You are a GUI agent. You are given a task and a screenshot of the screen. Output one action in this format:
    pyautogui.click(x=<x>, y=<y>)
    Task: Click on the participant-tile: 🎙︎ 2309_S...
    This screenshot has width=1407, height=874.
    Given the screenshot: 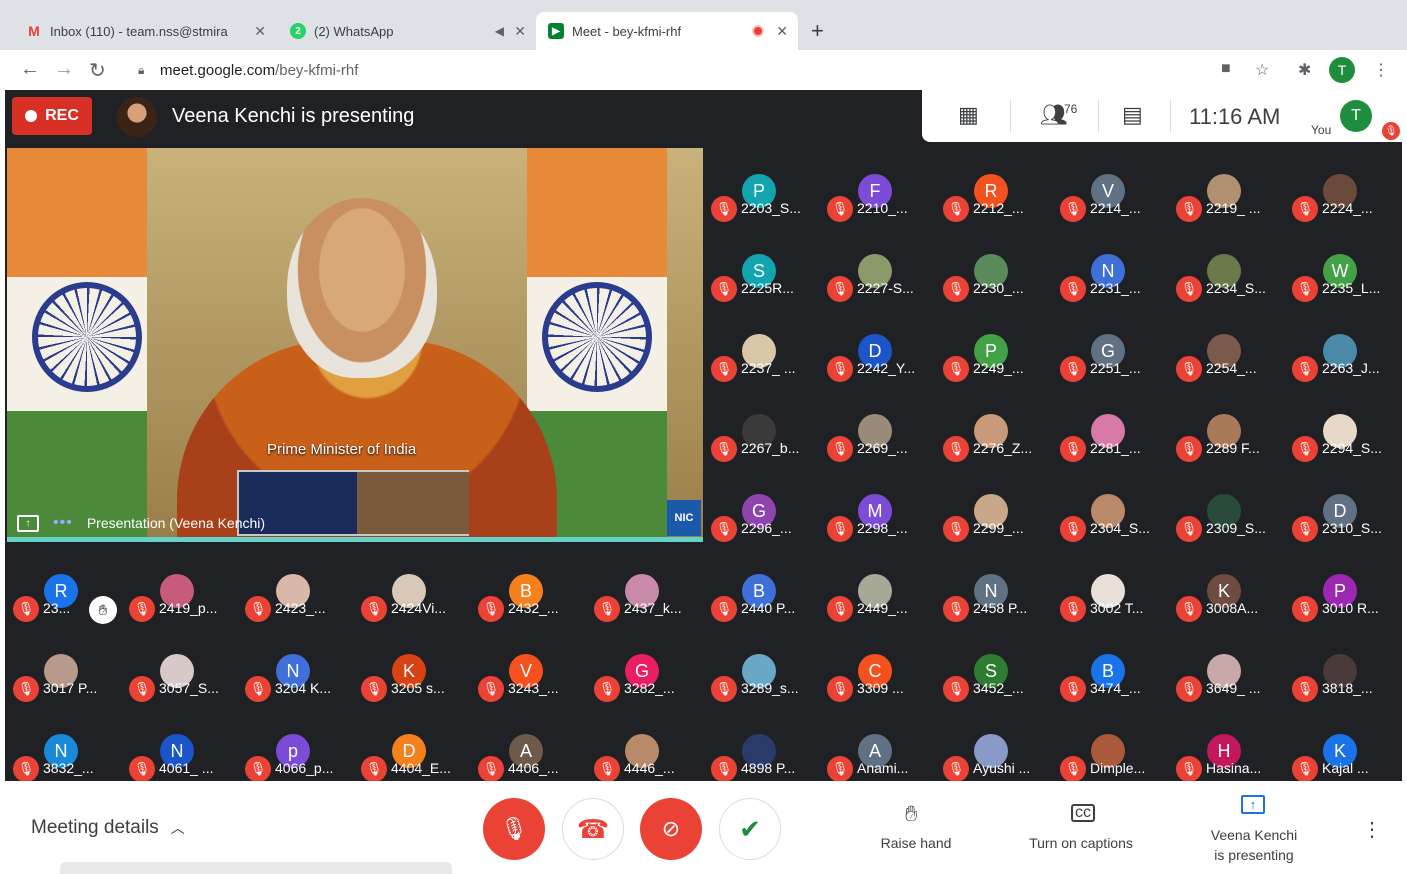 What is the action you would take?
    pyautogui.click(x=1230, y=527)
    